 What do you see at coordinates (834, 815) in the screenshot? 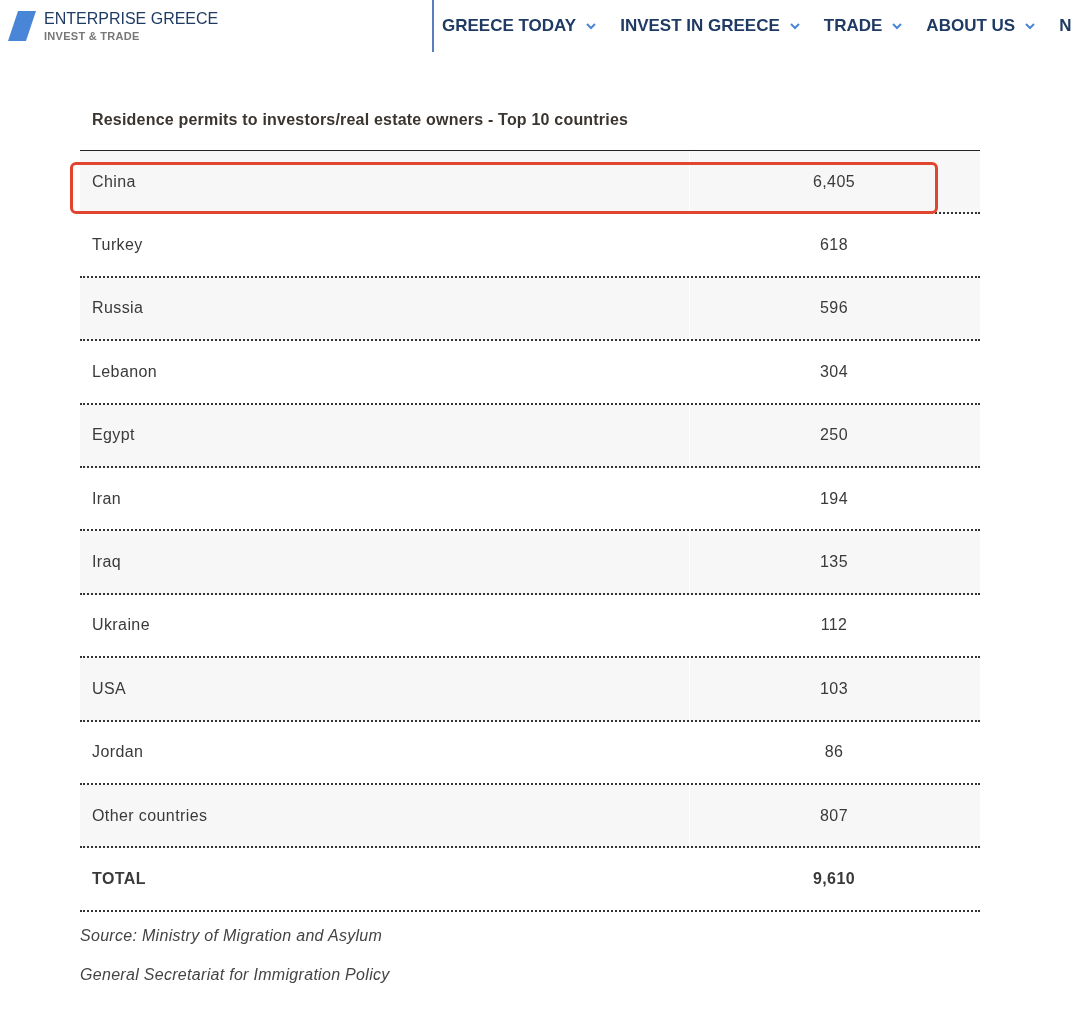
I see `table-cell-text: 807` at bounding box center [834, 815].